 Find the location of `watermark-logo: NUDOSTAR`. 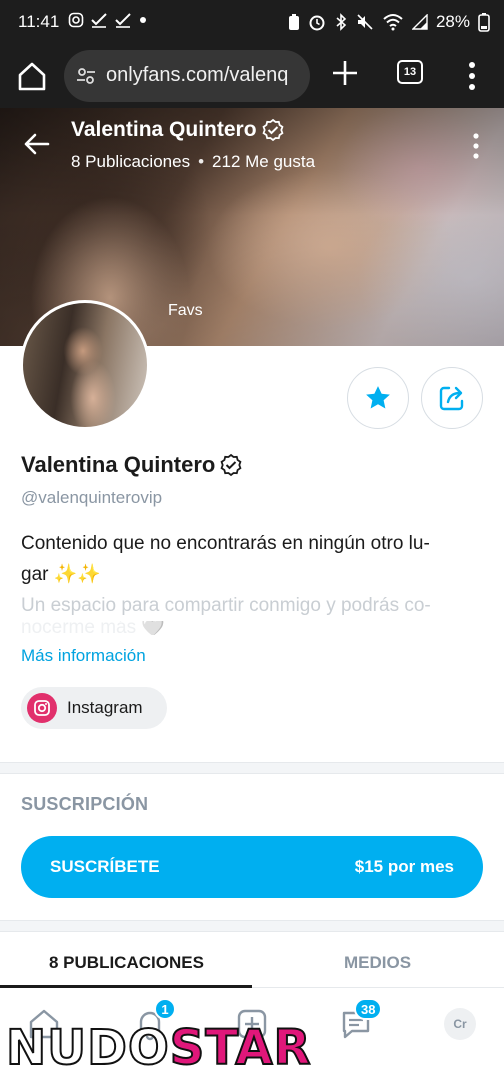

watermark-logo: NUDOSTAR is located at coordinates (158, 1048).